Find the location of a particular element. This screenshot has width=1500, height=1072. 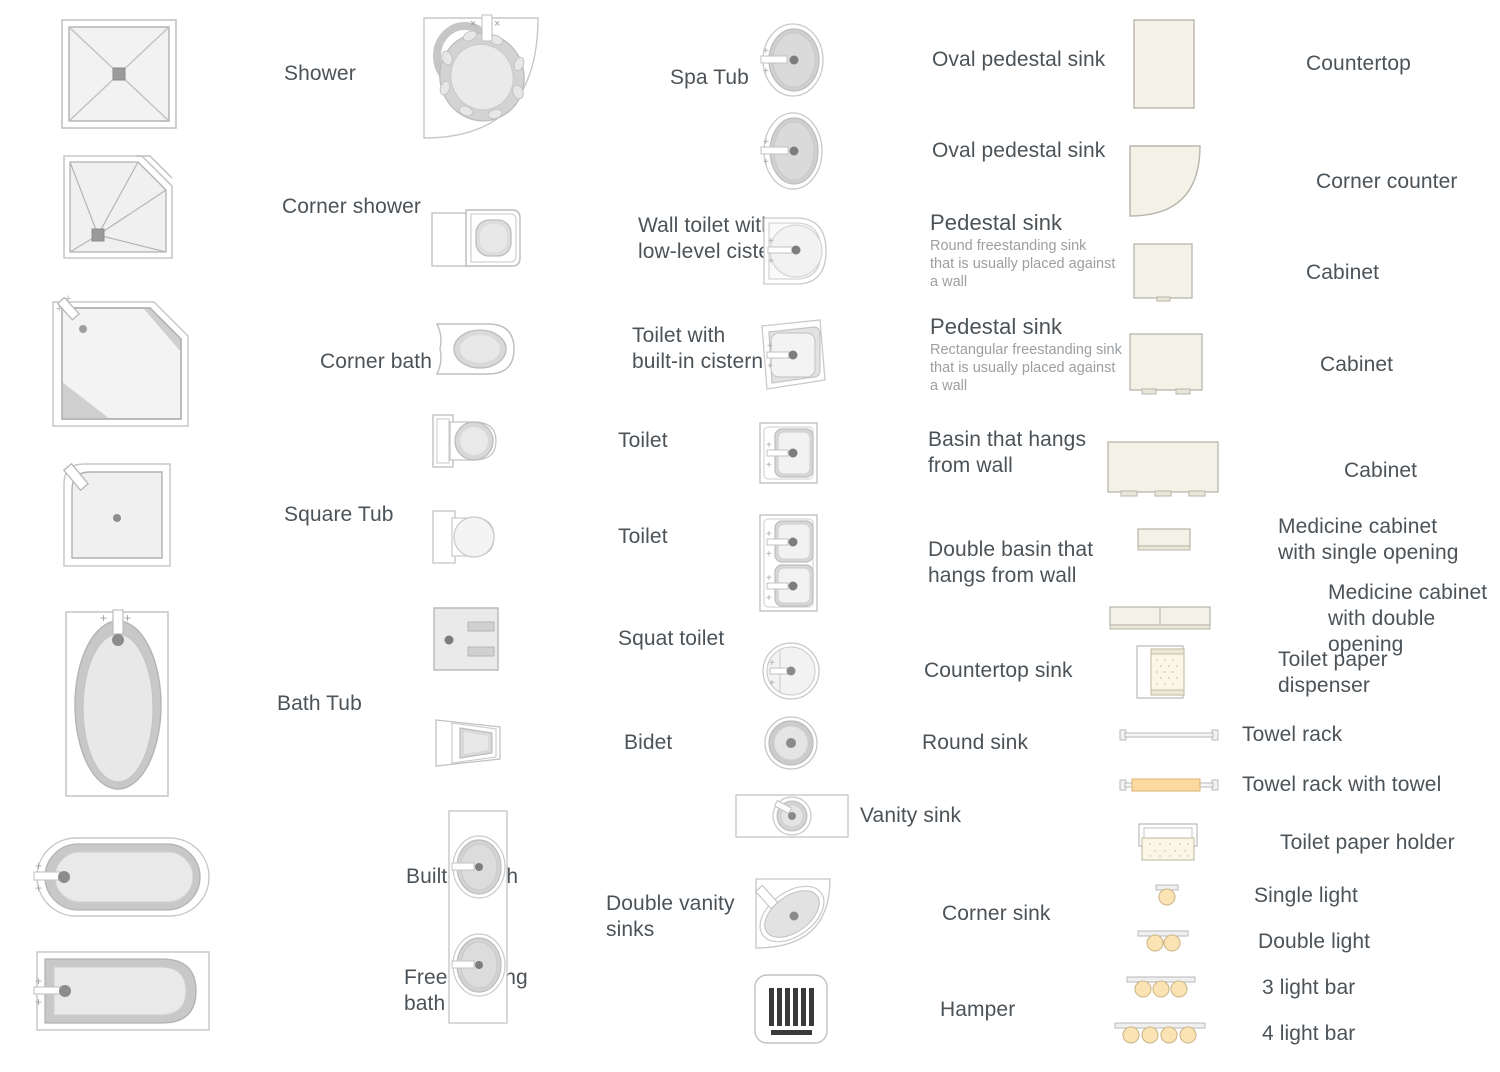

item-label: Double basin that hangs from wall is located at coordinates (1011, 562).